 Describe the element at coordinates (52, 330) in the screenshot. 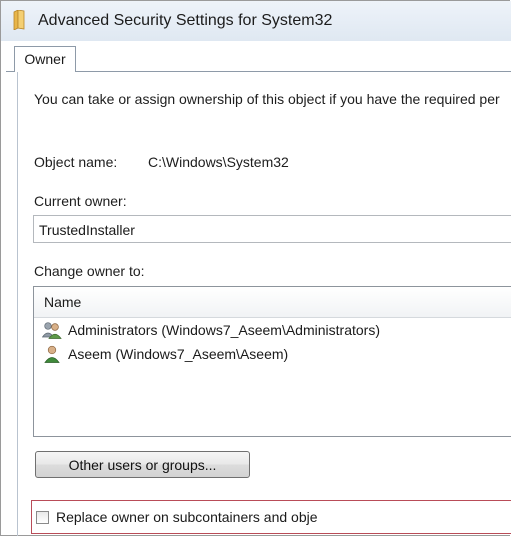

I see `users-group-icon` at that location.